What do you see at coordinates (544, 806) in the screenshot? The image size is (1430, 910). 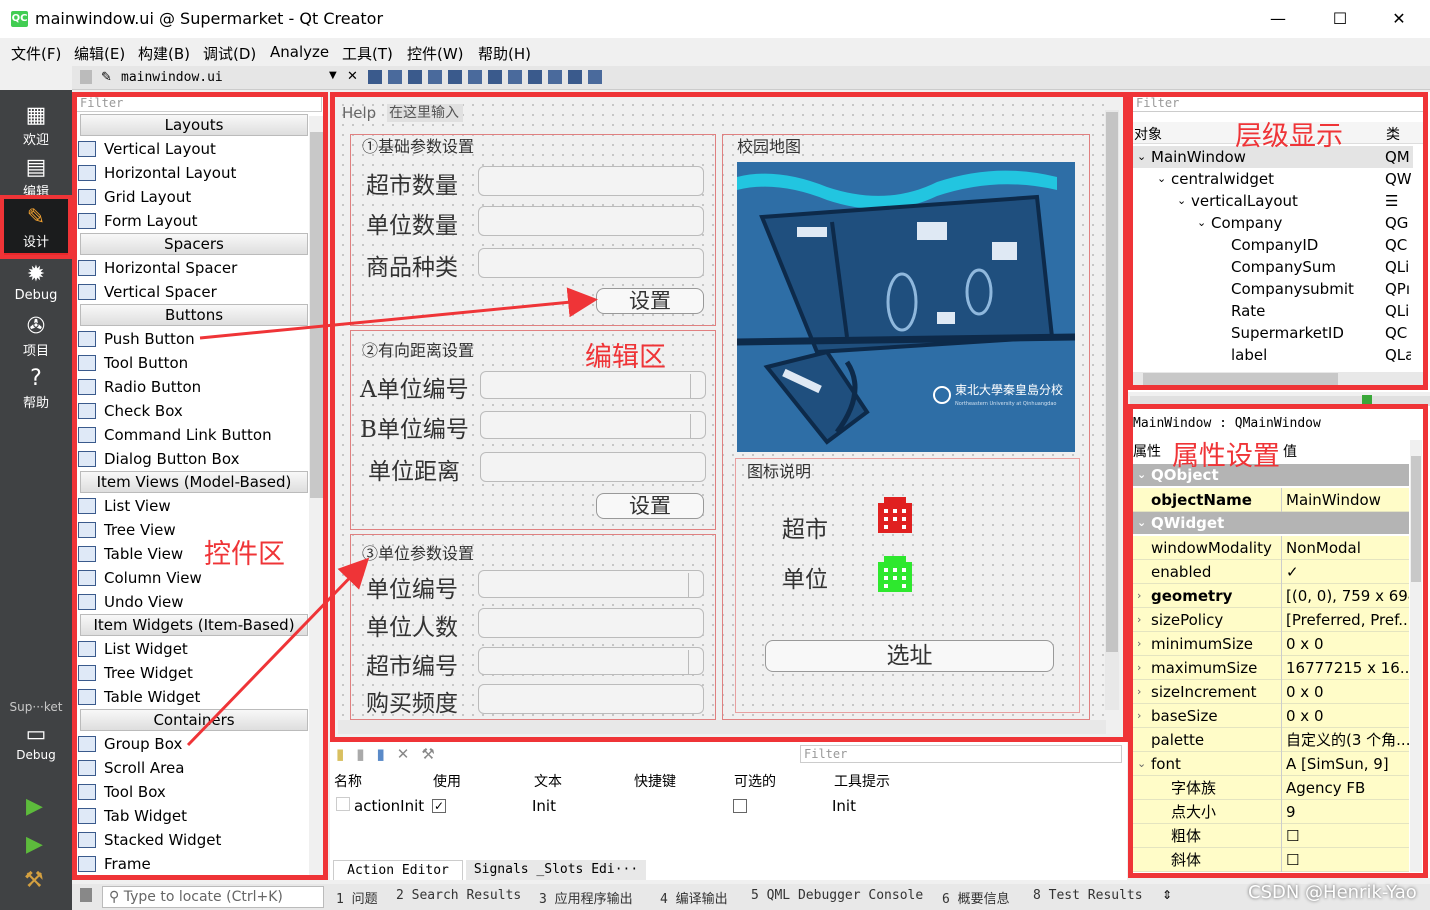 I see `action-text-cell: Init` at bounding box center [544, 806].